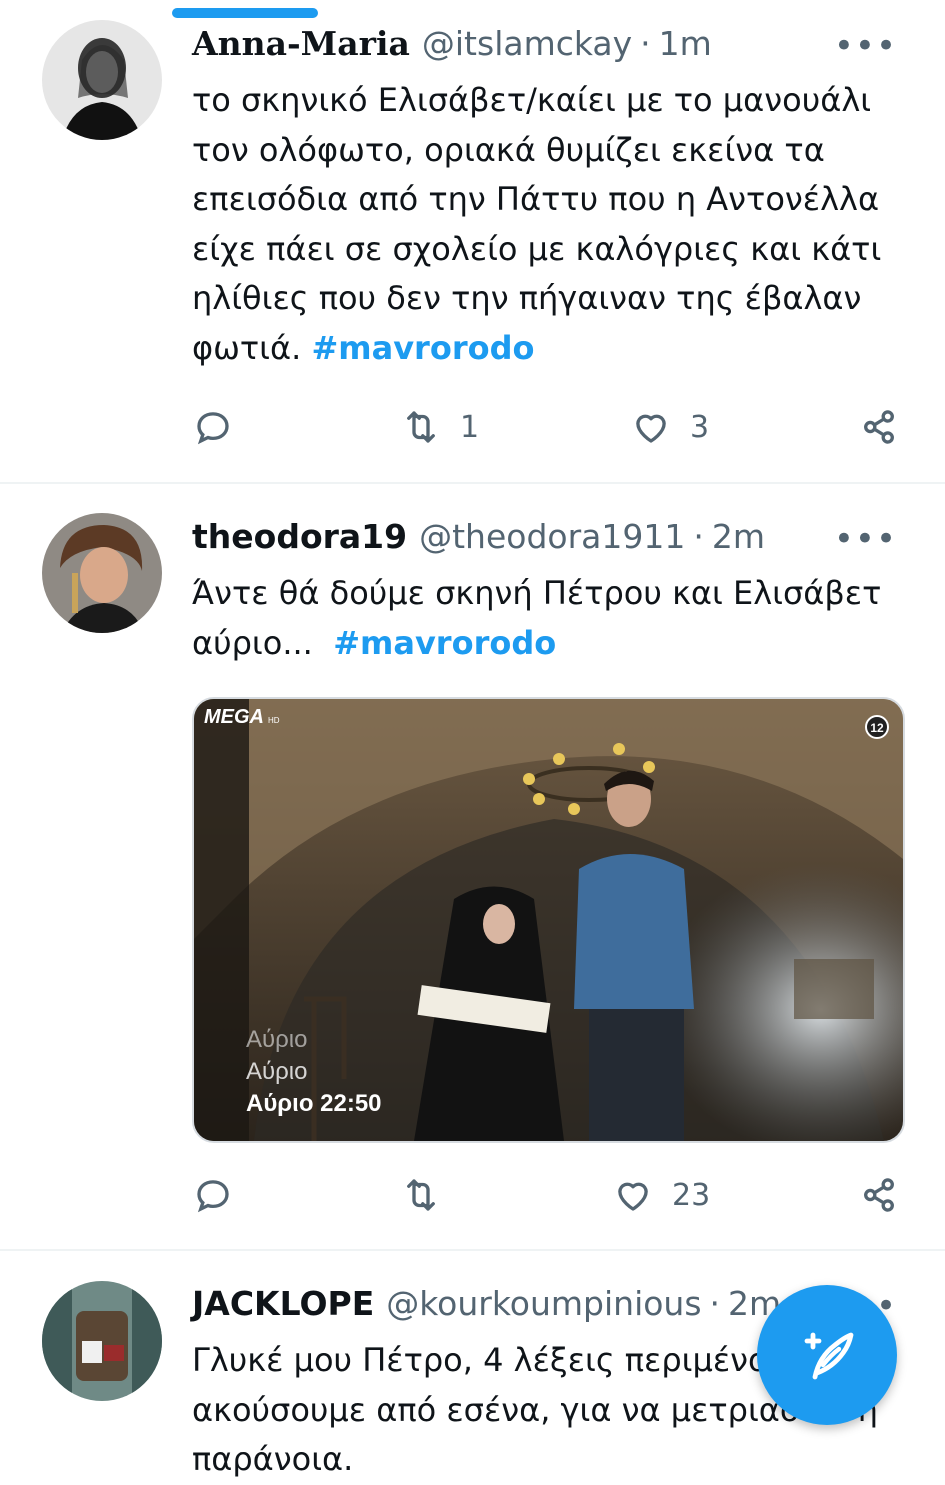  What do you see at coordinates (439, 427) in the screenshot?
I see `retweet-button: 1` at bounding box center [439, 427].